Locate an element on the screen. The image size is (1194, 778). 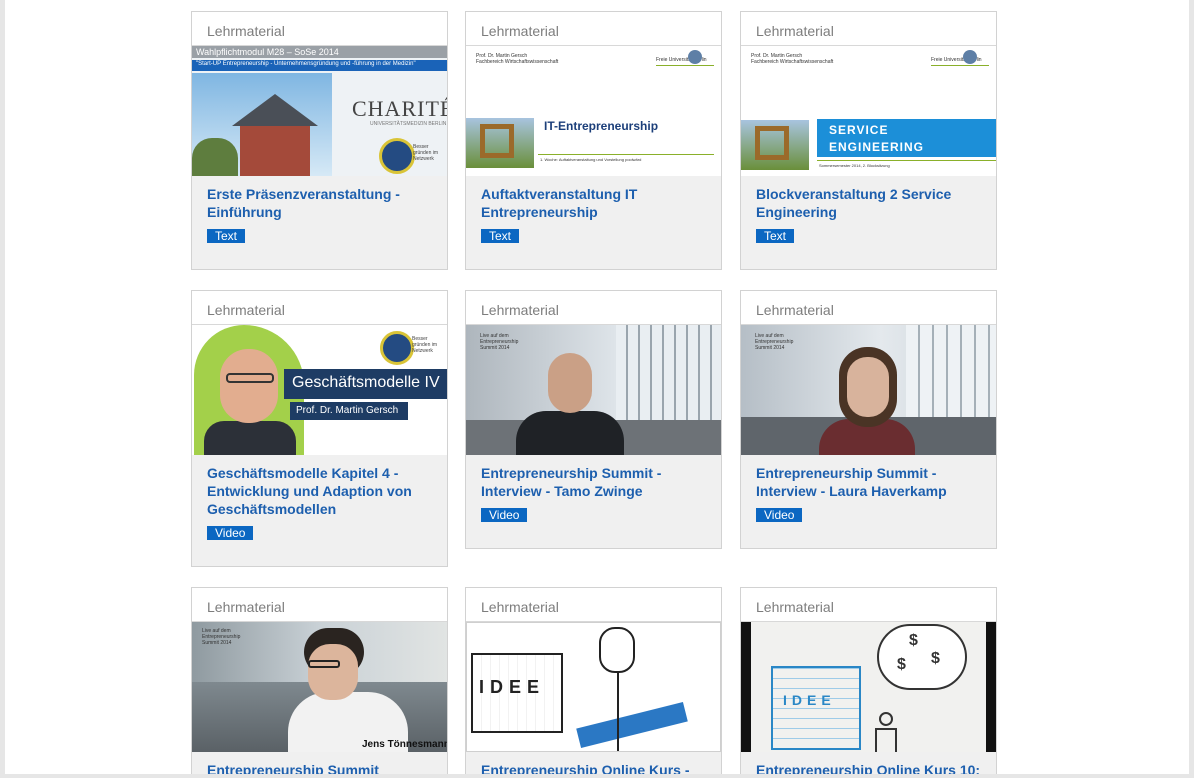
figure-arm is located at coordinates (632, 725).